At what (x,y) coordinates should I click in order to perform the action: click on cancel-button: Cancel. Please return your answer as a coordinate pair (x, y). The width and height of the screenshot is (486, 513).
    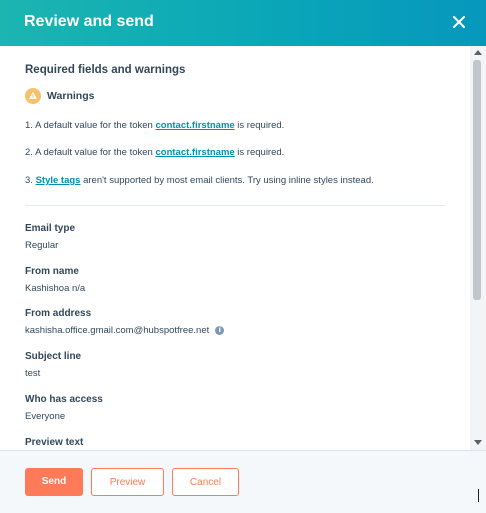
    Looking at the image, I should click on (205, 482).